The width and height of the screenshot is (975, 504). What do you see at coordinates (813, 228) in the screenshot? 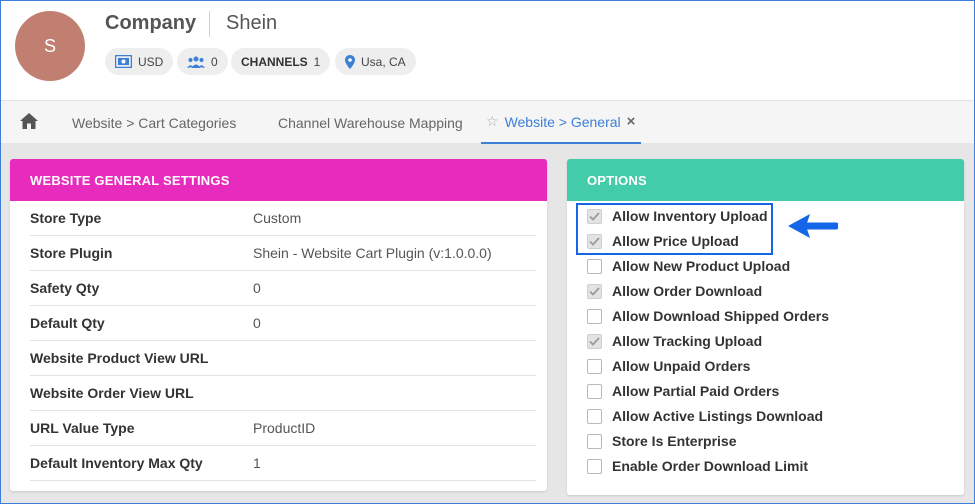
I see `arrow-left-icon` at bounding box center [813, 228].